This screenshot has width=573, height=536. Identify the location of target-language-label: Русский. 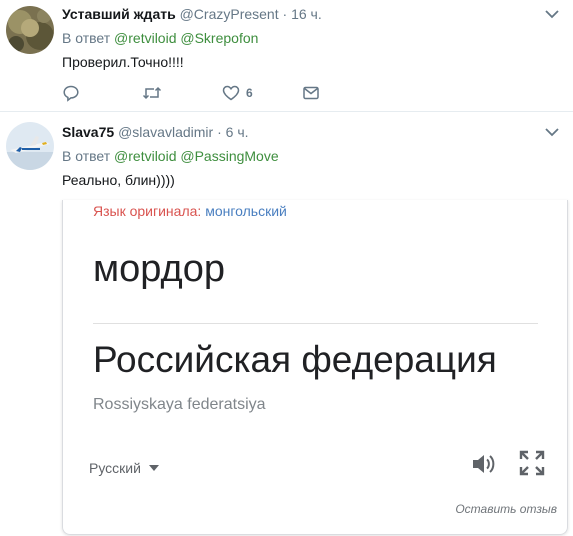
(115, 468).